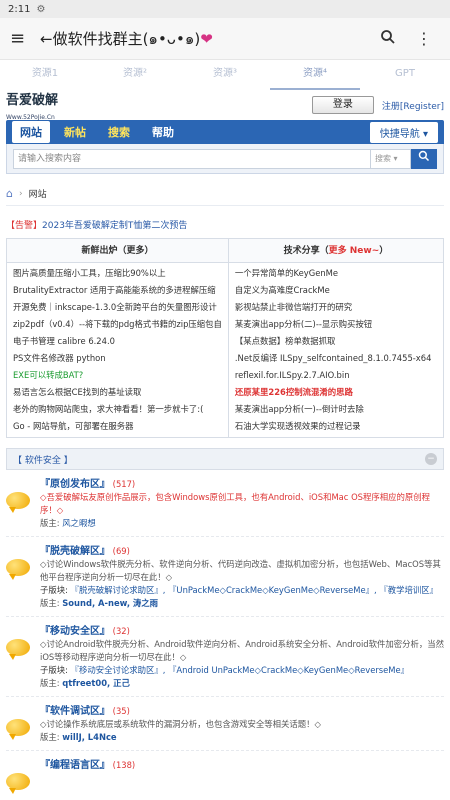 The height and width of the screenshot is (800, 450). Describe the element at coordinates (85, 683) in the screenshot. I see `forum-moderators: 版主: qtfreet00, 正己` at that location.